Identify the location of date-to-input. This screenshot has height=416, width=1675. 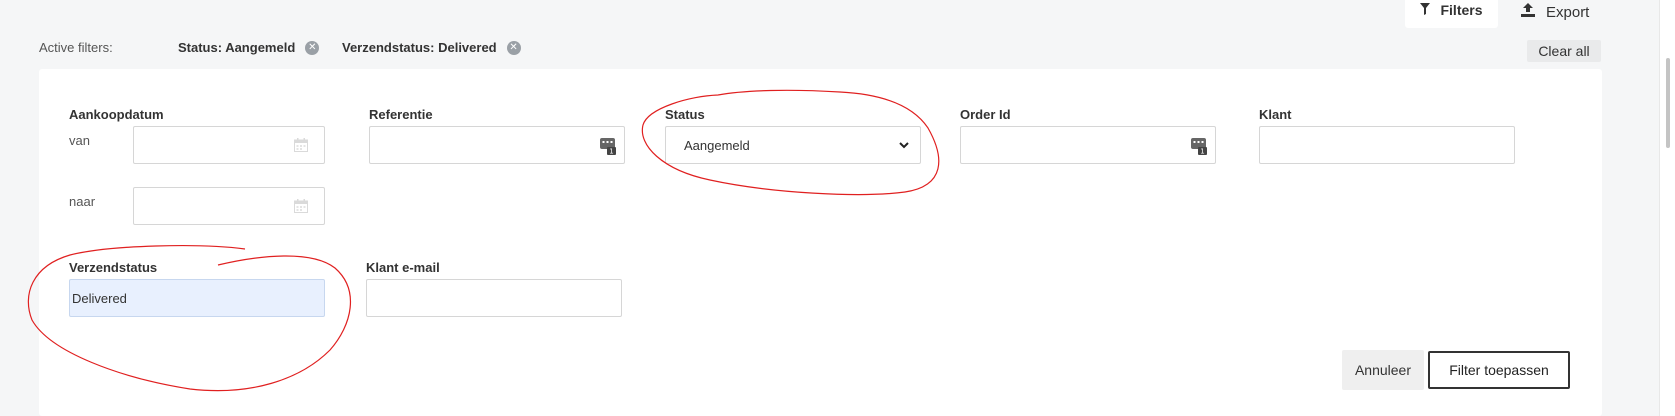
(229, 206).